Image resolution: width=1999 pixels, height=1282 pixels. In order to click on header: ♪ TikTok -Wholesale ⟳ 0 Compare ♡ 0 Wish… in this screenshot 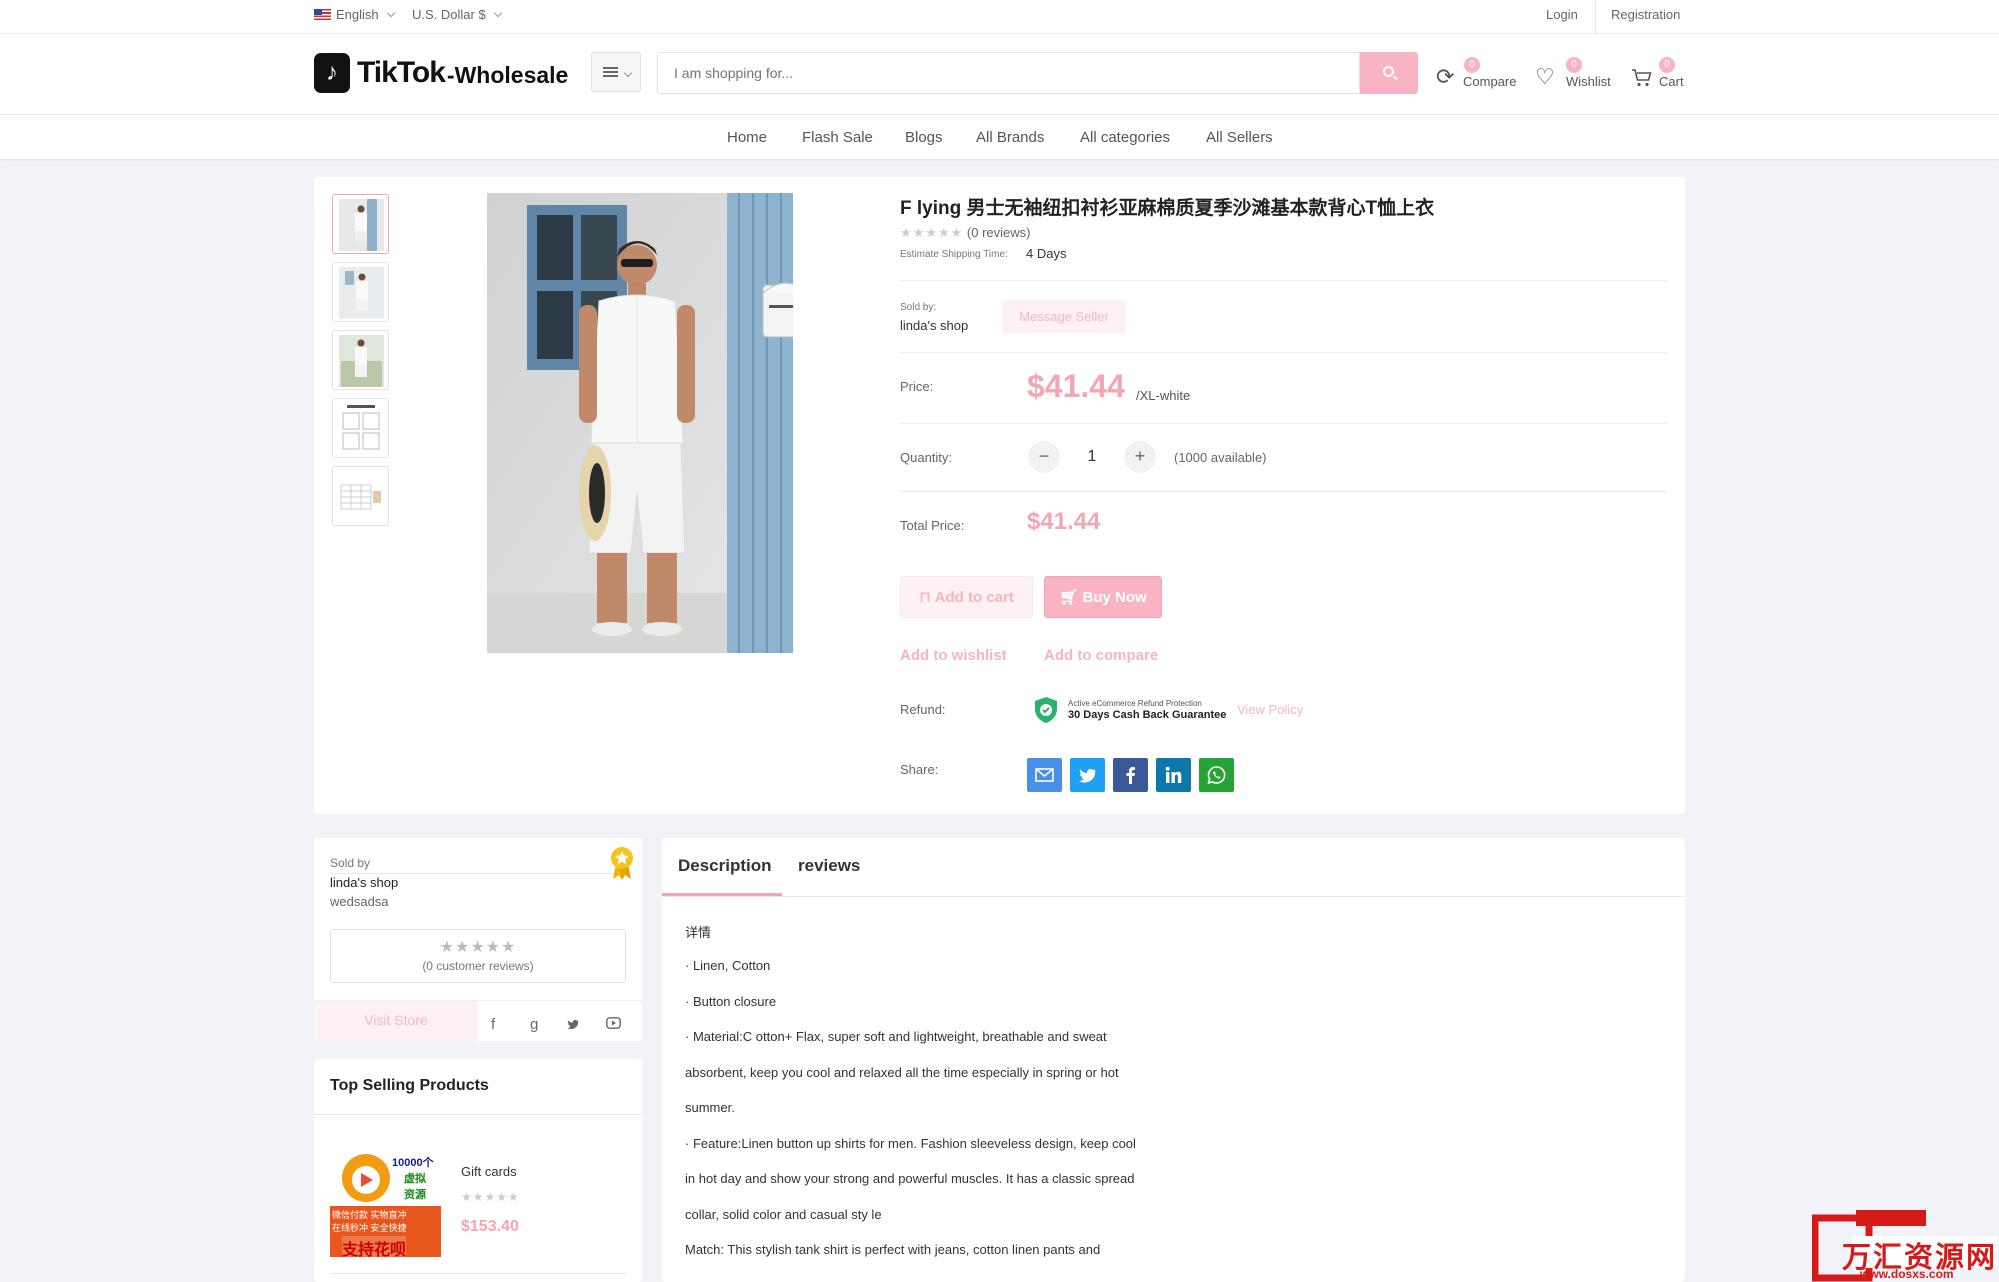, I will do `click(999, 74)`.